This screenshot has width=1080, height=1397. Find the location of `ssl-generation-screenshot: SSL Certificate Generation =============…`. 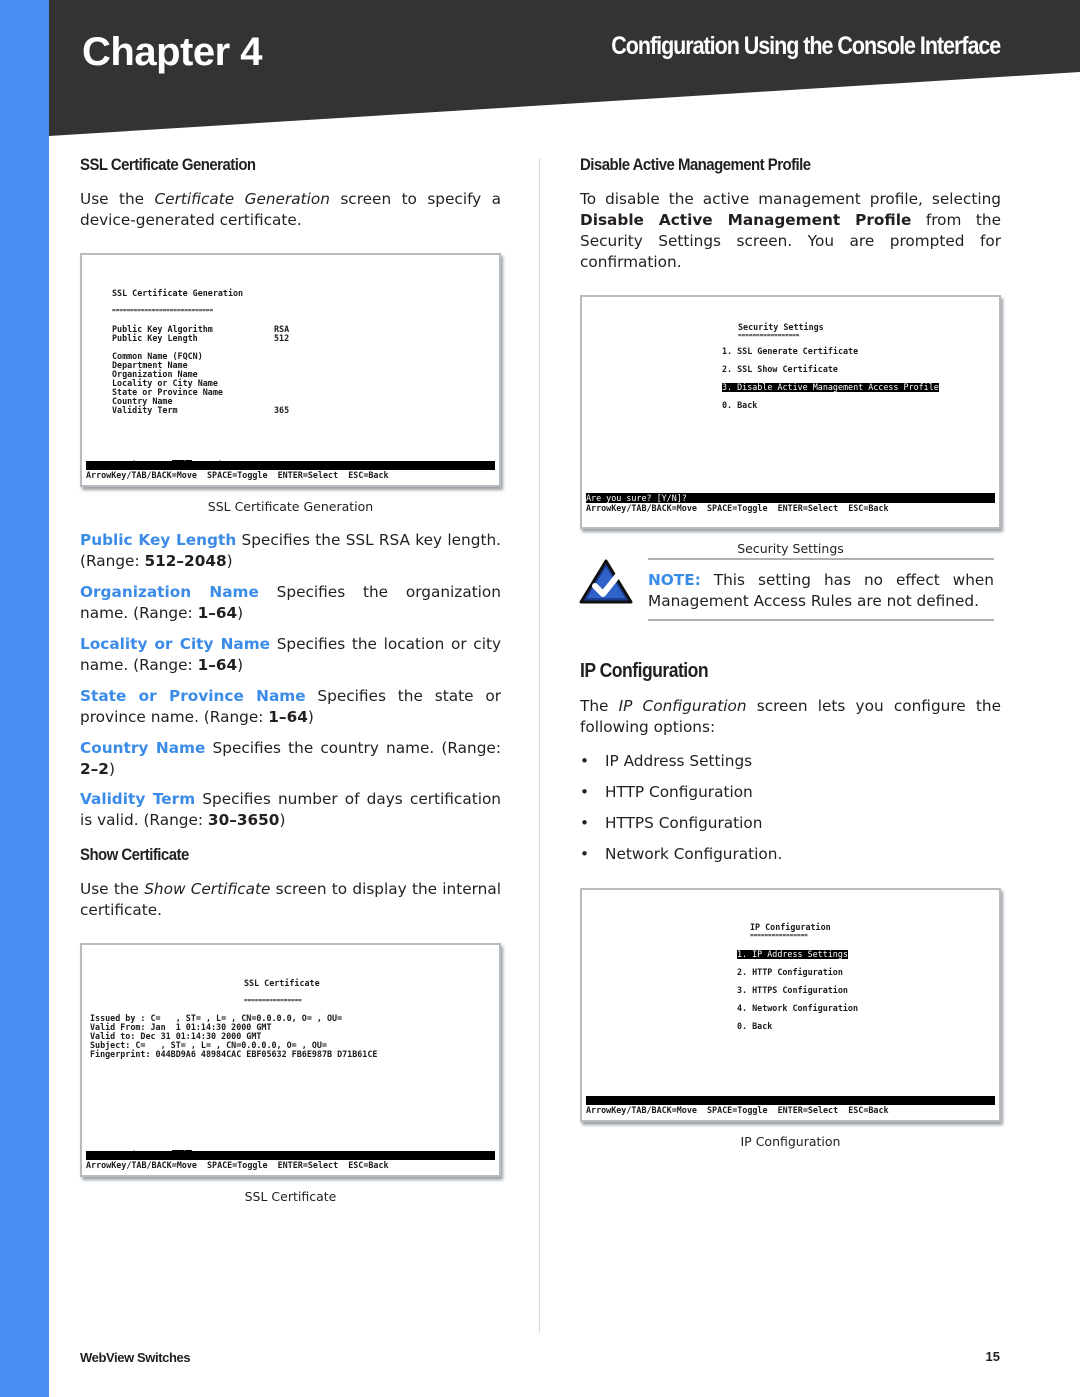

ssl-generation-screenshot: SSL Certificate Generation =============… is located at coordinates (290, 370).